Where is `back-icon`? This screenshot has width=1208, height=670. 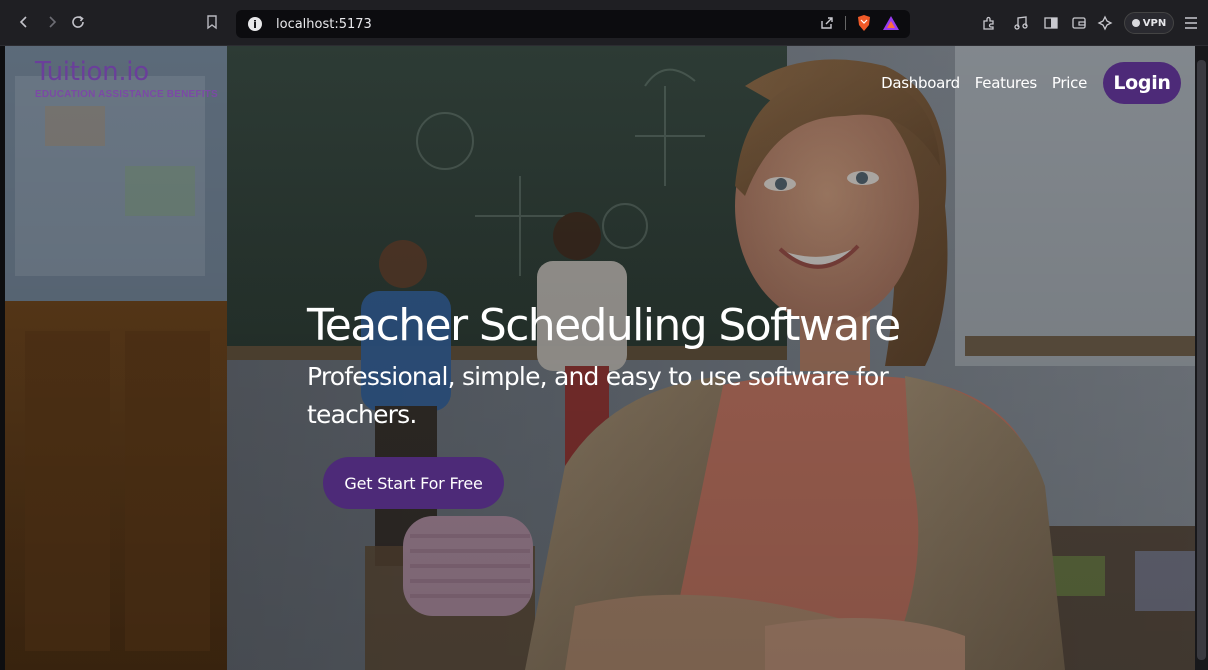
back-icon is located at coordinates (24, 22).